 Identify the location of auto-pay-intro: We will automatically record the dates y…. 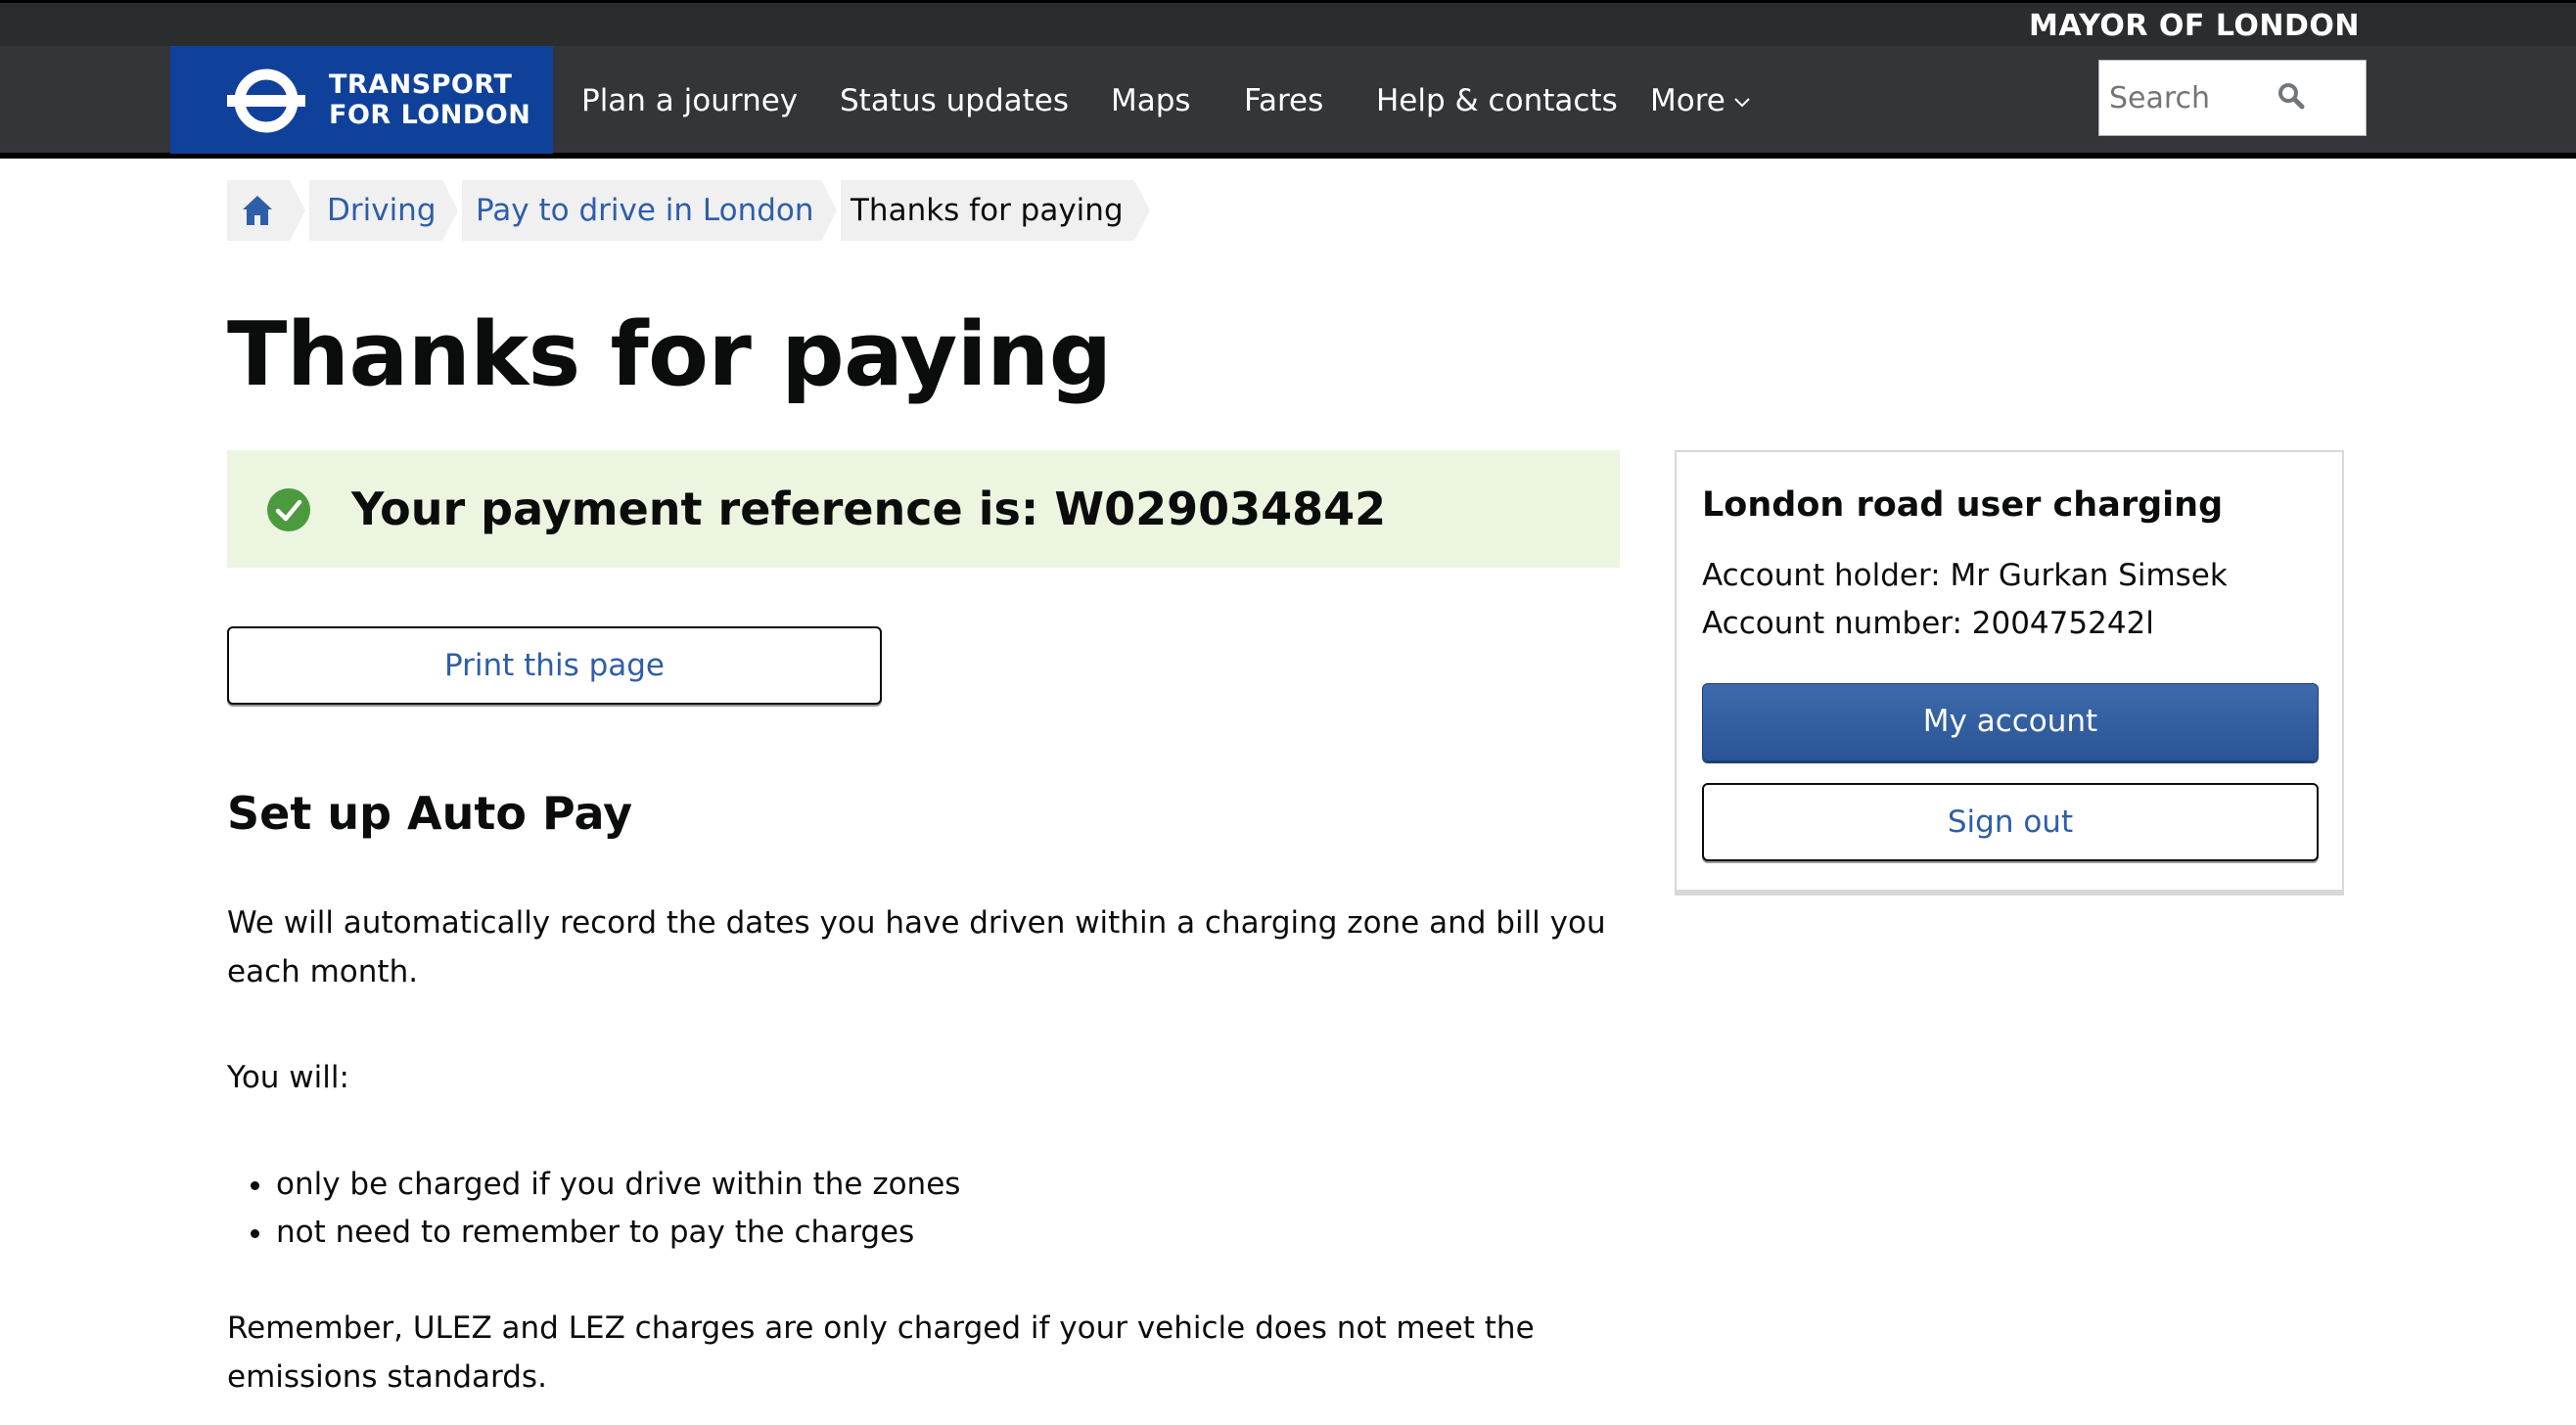
(917, 947).